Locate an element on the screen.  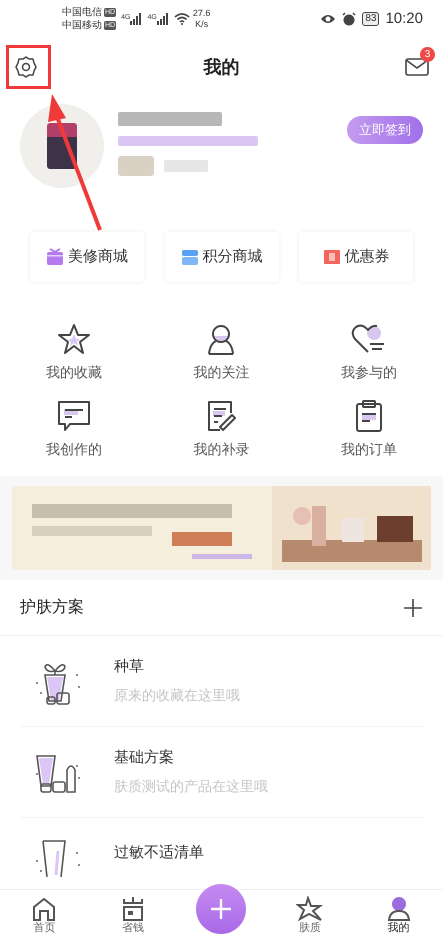
plan-title: 过敏不适清单 is located at coordinates (159, 853).